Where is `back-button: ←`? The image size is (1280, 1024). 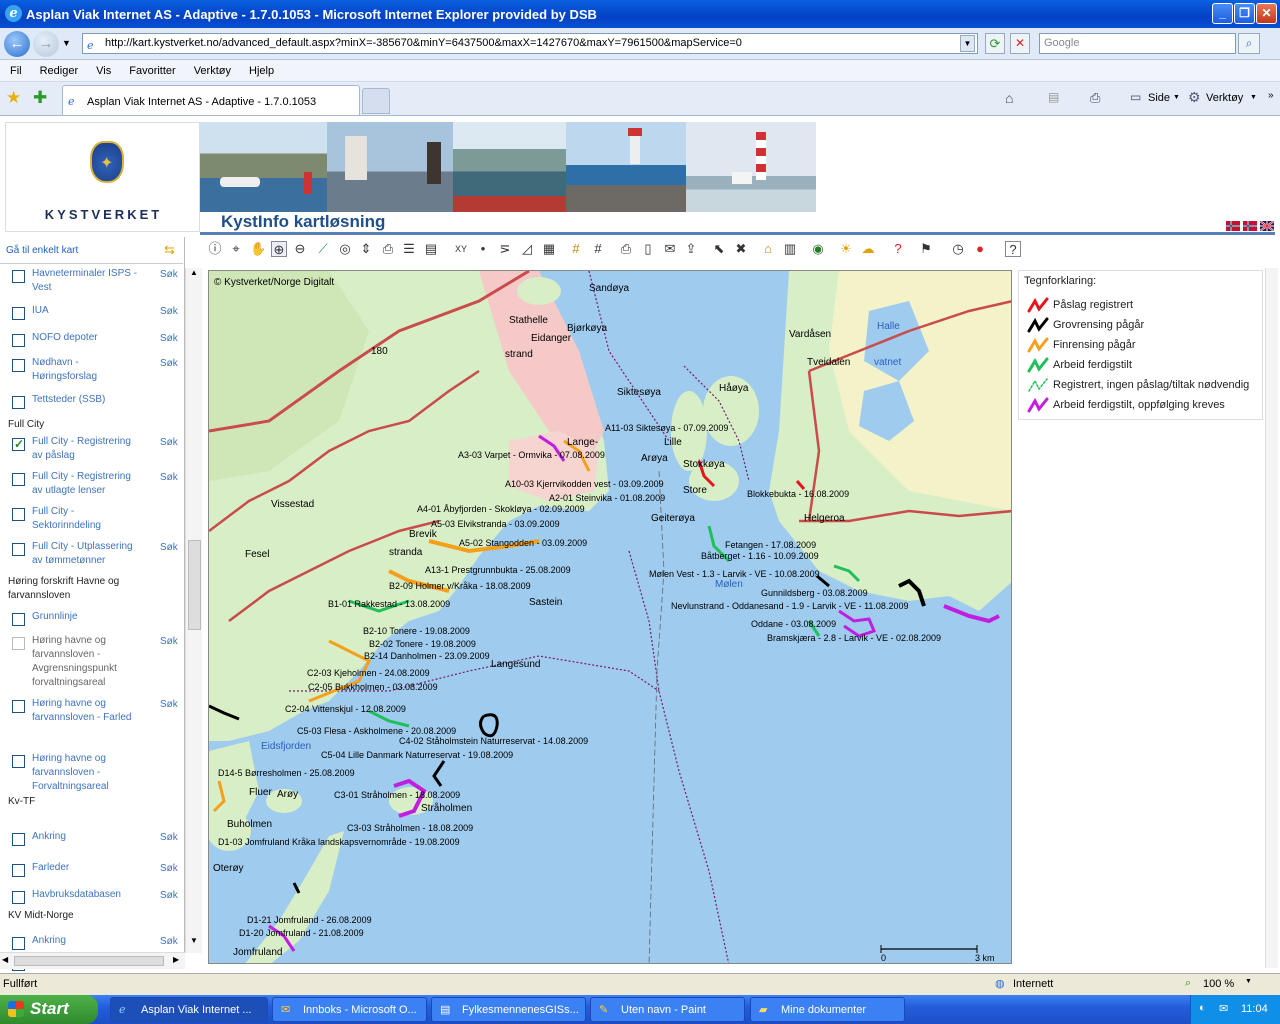
back-button: ← is located at coordinates (17, 44).